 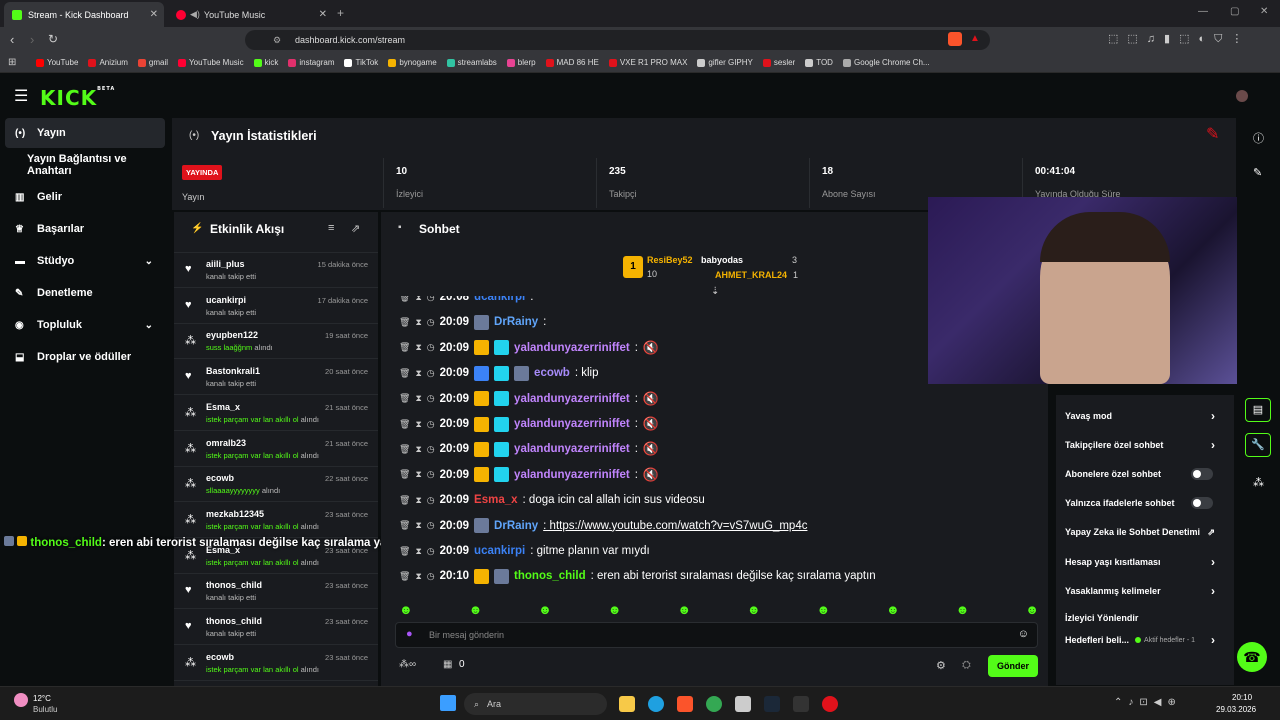 What do you see at coordinates (225, 264) in the screenshot?
I see `activity-username: aiili_plus` at bounding box center [225, 264].